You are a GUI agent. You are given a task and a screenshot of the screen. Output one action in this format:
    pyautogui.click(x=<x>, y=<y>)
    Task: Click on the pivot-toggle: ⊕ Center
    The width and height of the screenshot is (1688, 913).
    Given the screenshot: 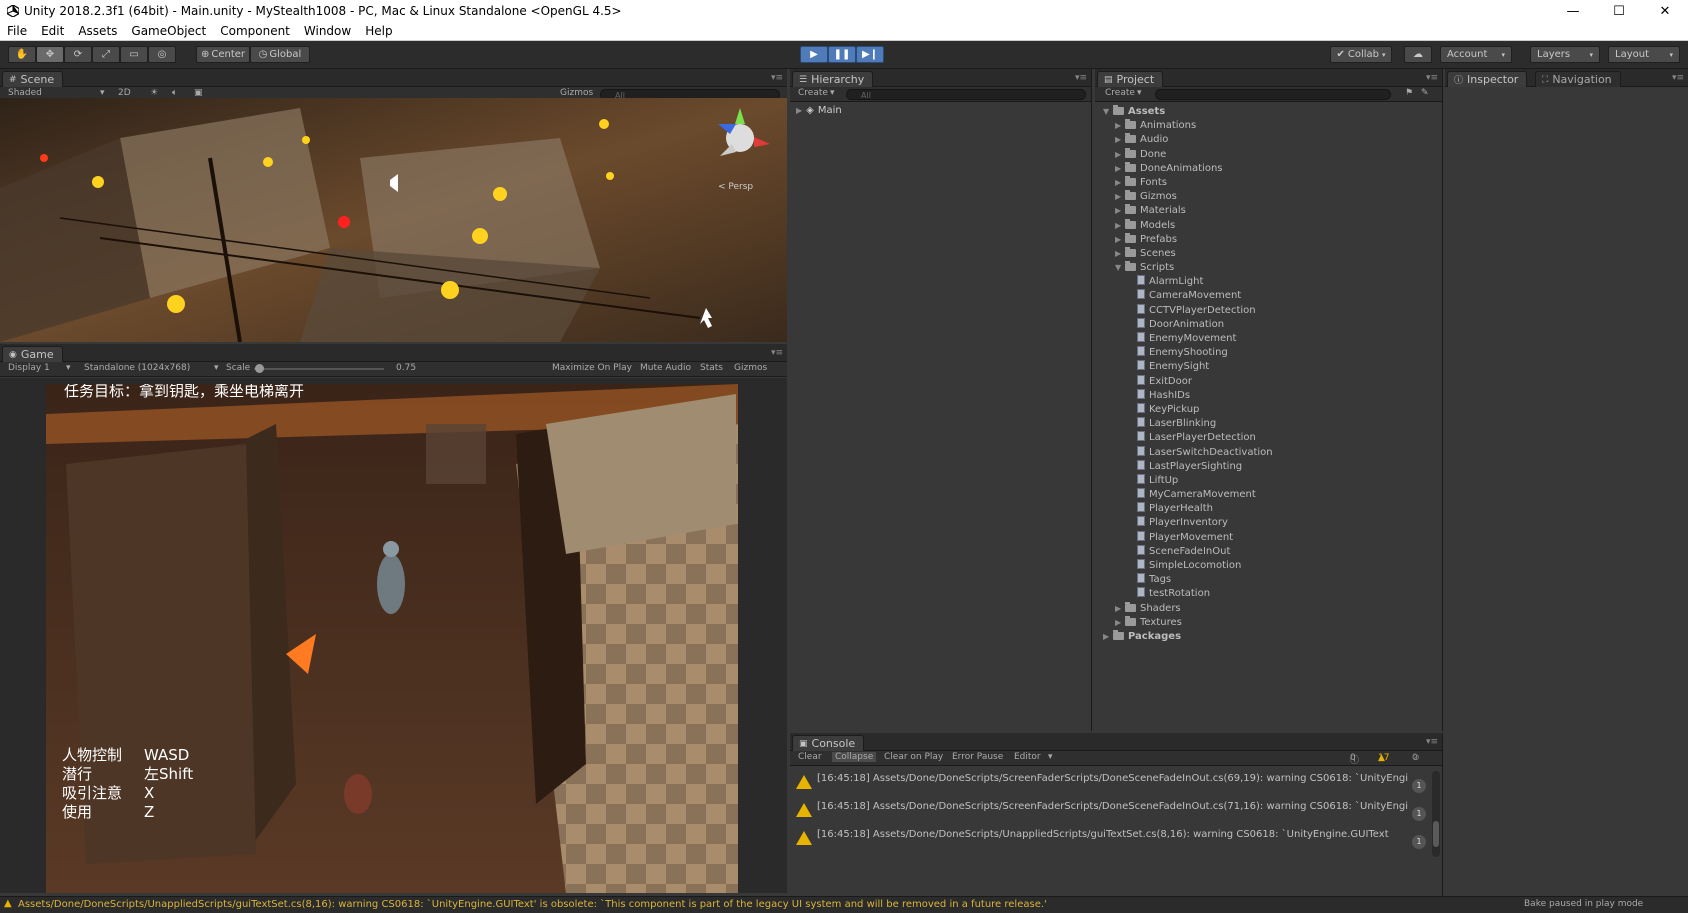 What is the action you would take?
    pyautogui.click(x=223, y=54)
    